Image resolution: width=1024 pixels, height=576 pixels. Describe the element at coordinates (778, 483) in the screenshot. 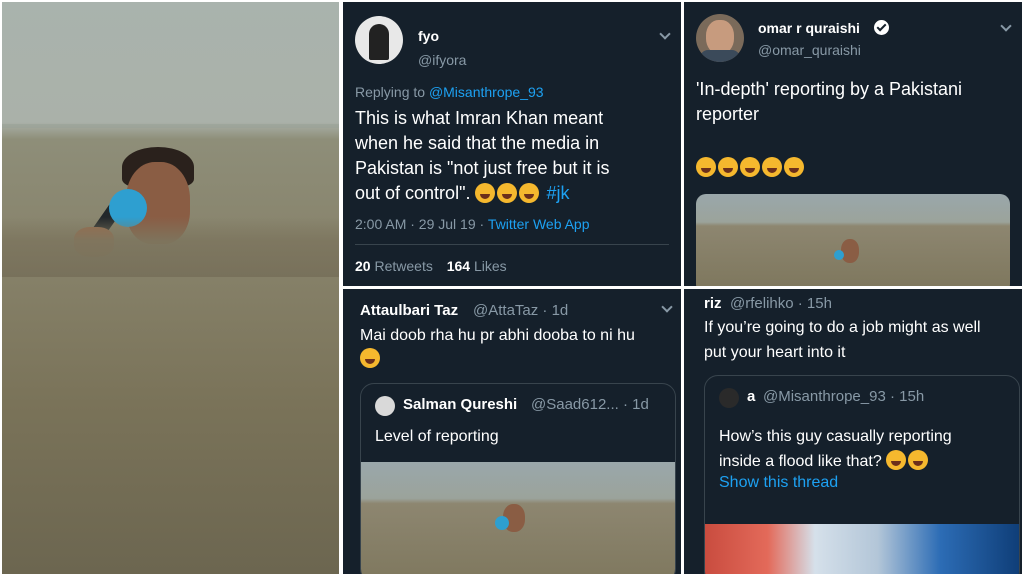

I see `show-thread-link: Show this thread` at that location.